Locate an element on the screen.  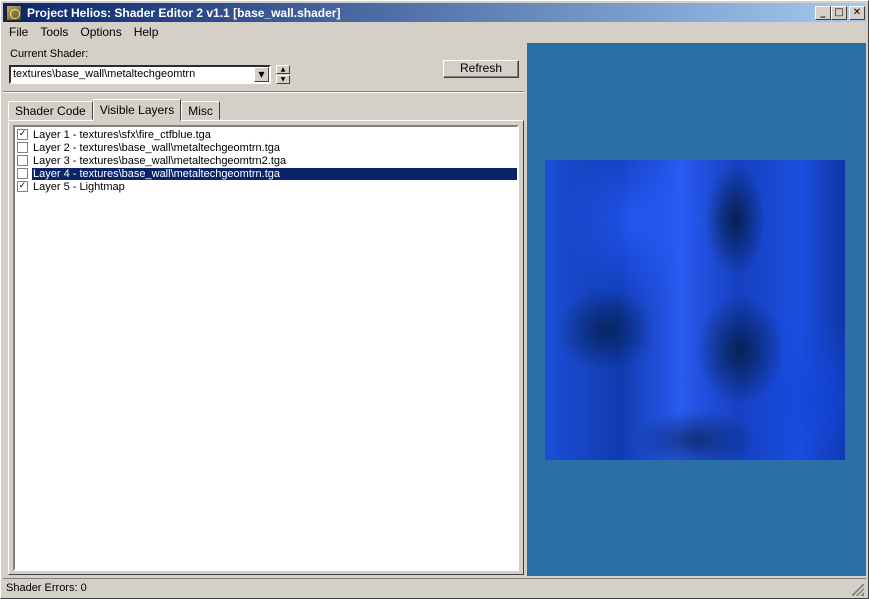
current-shader-value: textures\base_wall\metaltechgeomtrn is located at coordinates (104, 74).